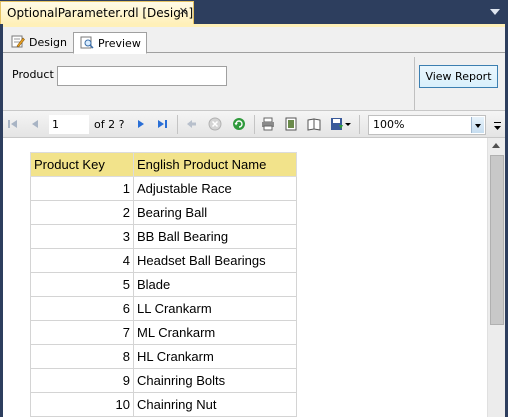 The image size is (508, 417). Describe the element at coordinates (82, 356) in the screenshot. I see `product-key-cell: 8` at that location.